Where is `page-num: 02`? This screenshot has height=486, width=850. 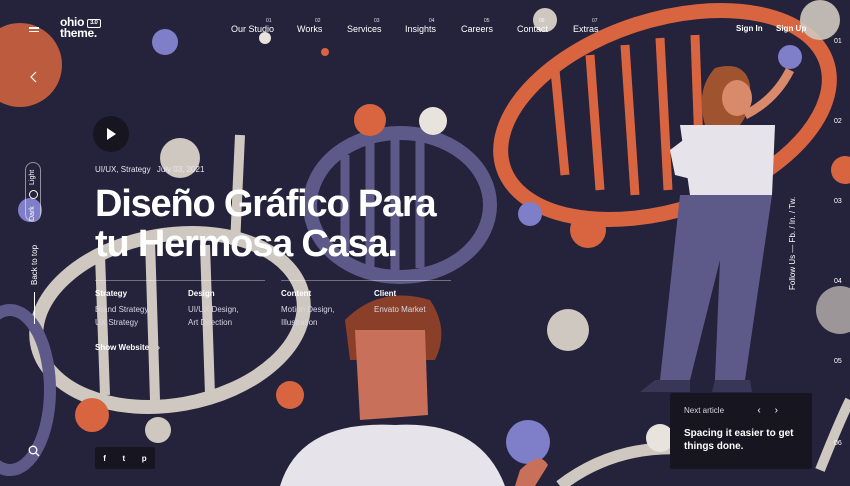 page-num: 02 is located at coordinates (838, 121).